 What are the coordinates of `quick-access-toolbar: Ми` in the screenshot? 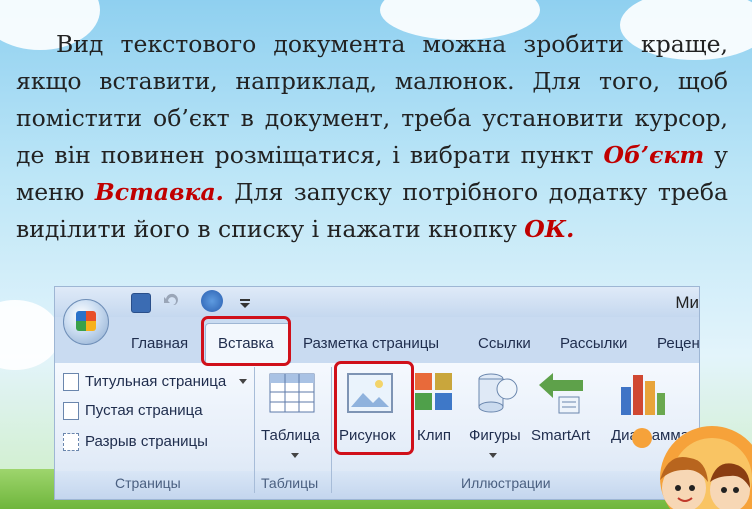 It's located at (377, 302).